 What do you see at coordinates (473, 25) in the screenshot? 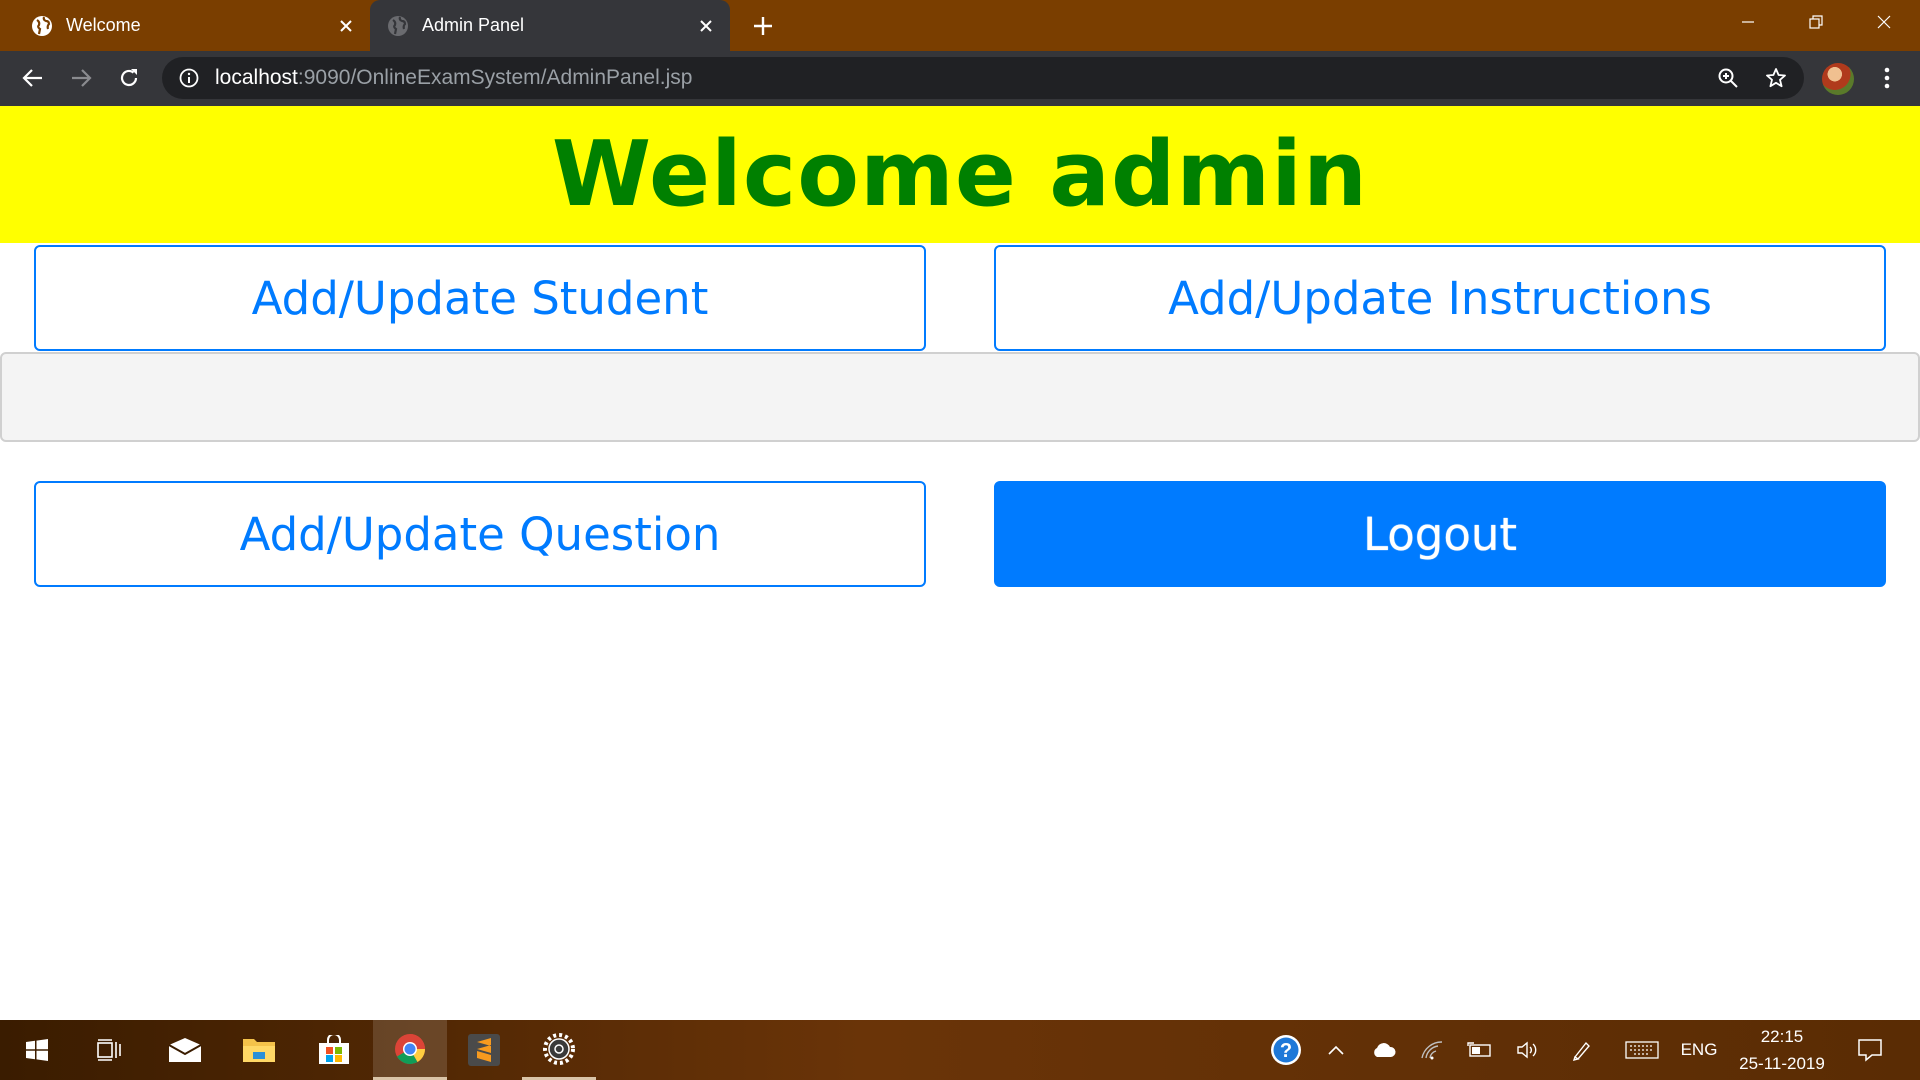
I see `tab-title: Admin Panel` at bounding box center [473, 25].